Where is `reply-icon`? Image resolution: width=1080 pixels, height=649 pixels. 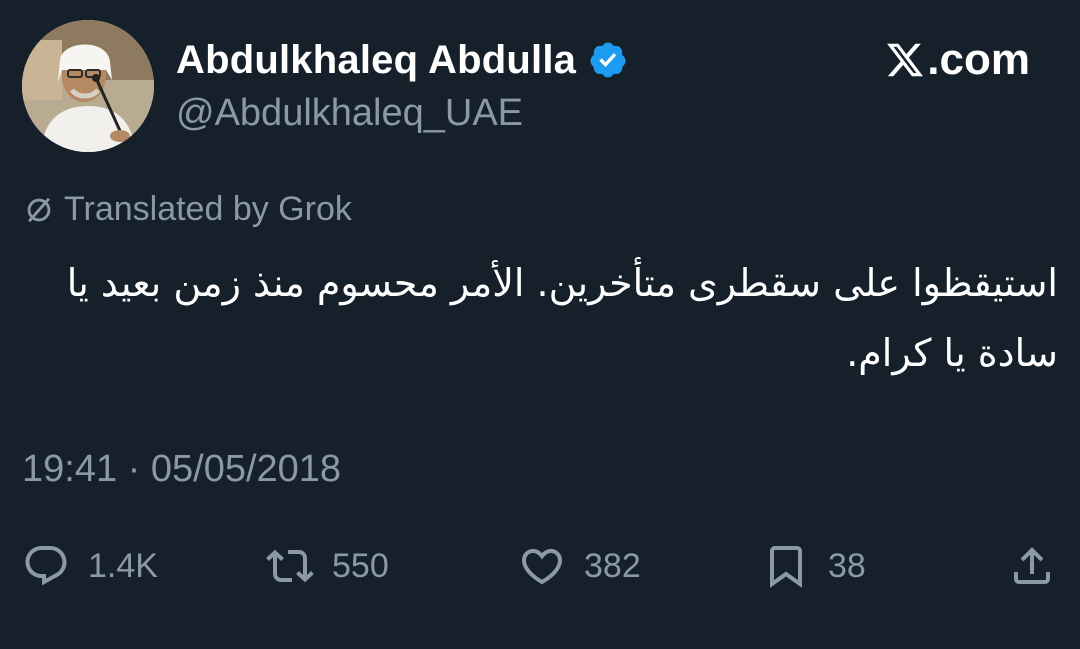
reply-icon is located at coordinates (46, 566).